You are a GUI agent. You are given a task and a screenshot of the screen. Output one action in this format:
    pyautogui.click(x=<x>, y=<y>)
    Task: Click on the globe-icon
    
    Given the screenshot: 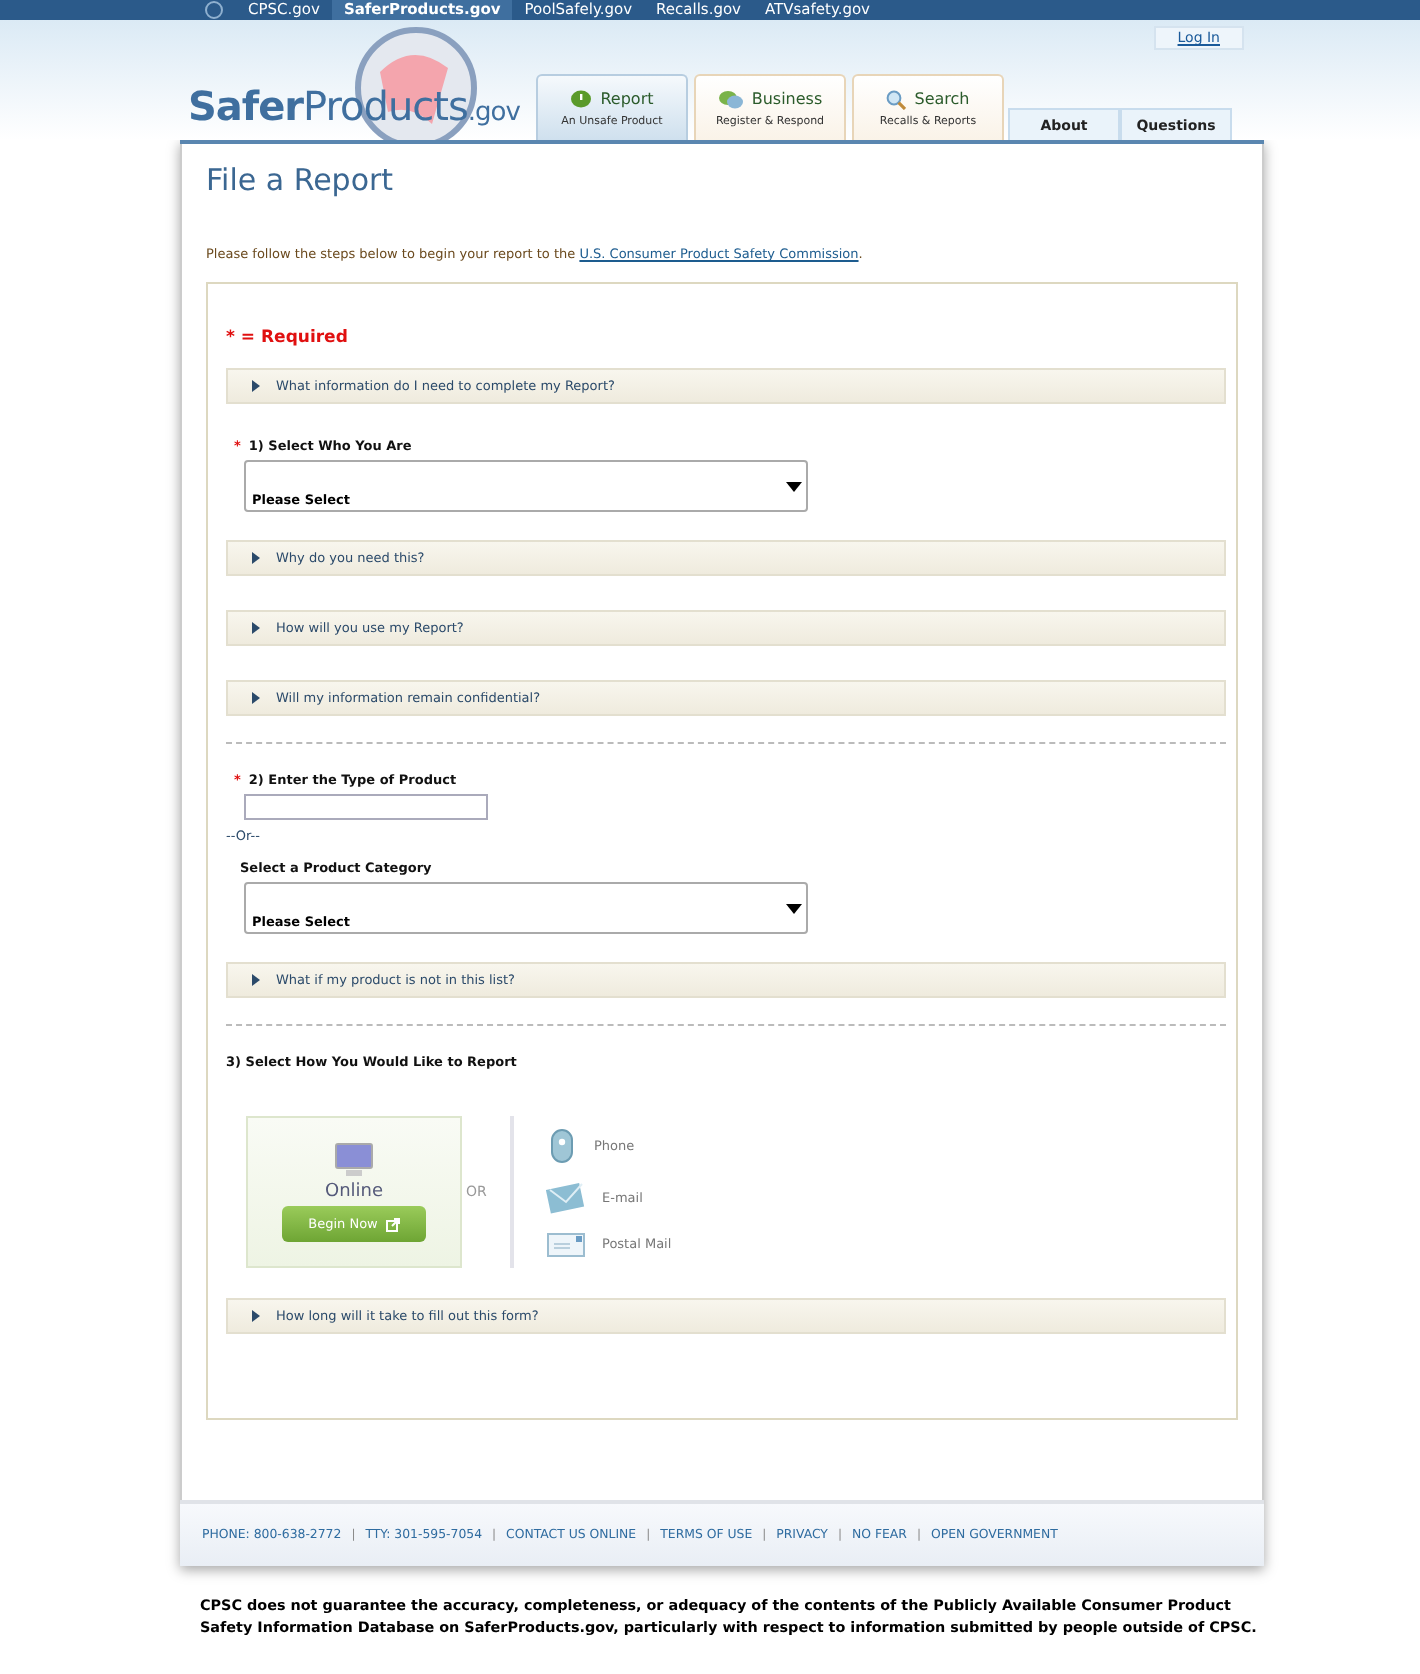 What is the action you would take?
    pyautogui.click(x=214, y=10)
    